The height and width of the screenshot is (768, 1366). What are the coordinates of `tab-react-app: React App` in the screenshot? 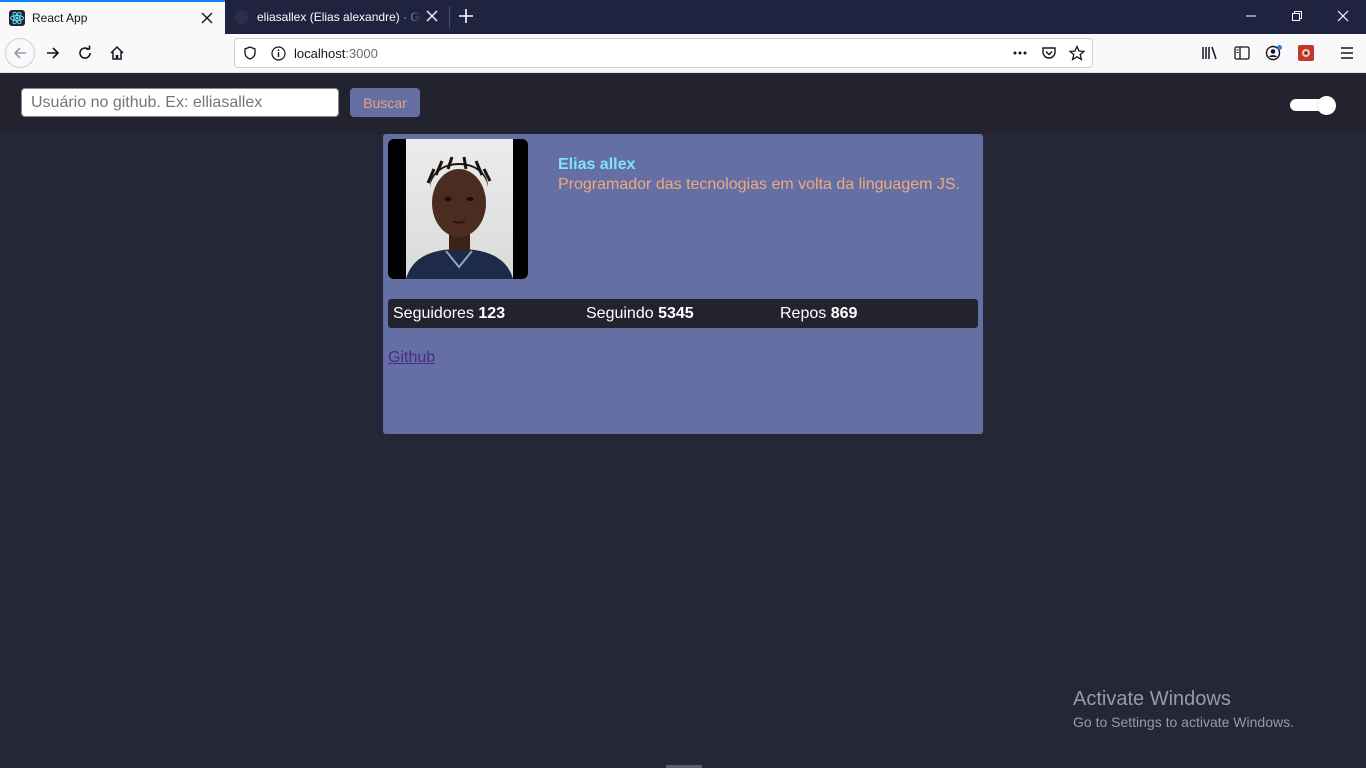 It's located at (112, 17).